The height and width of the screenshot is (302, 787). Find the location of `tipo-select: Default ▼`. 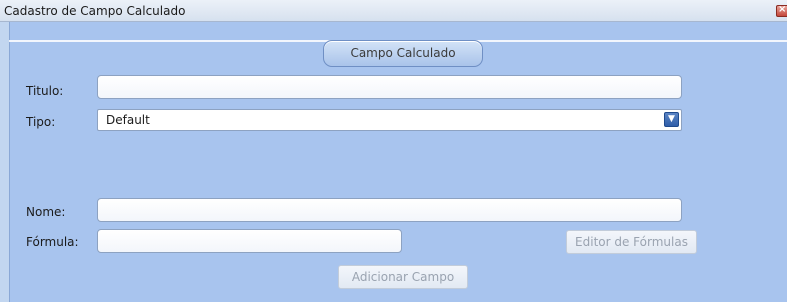

tipo-select: Default ▼ is located at coordinates (389, 120).